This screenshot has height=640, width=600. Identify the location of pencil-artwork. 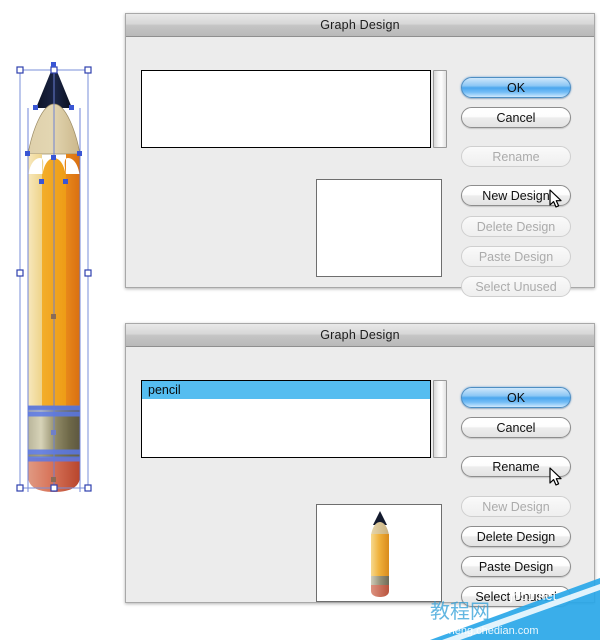
(54, 278).